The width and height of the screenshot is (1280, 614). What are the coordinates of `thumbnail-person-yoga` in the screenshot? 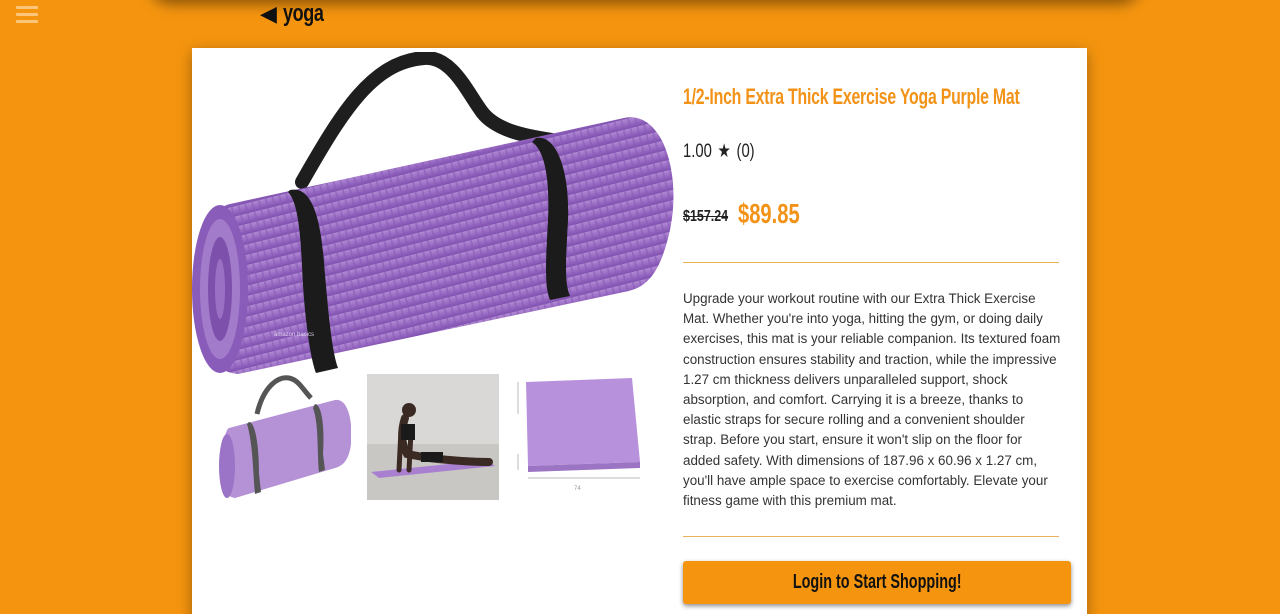 It's located at (433, 437).